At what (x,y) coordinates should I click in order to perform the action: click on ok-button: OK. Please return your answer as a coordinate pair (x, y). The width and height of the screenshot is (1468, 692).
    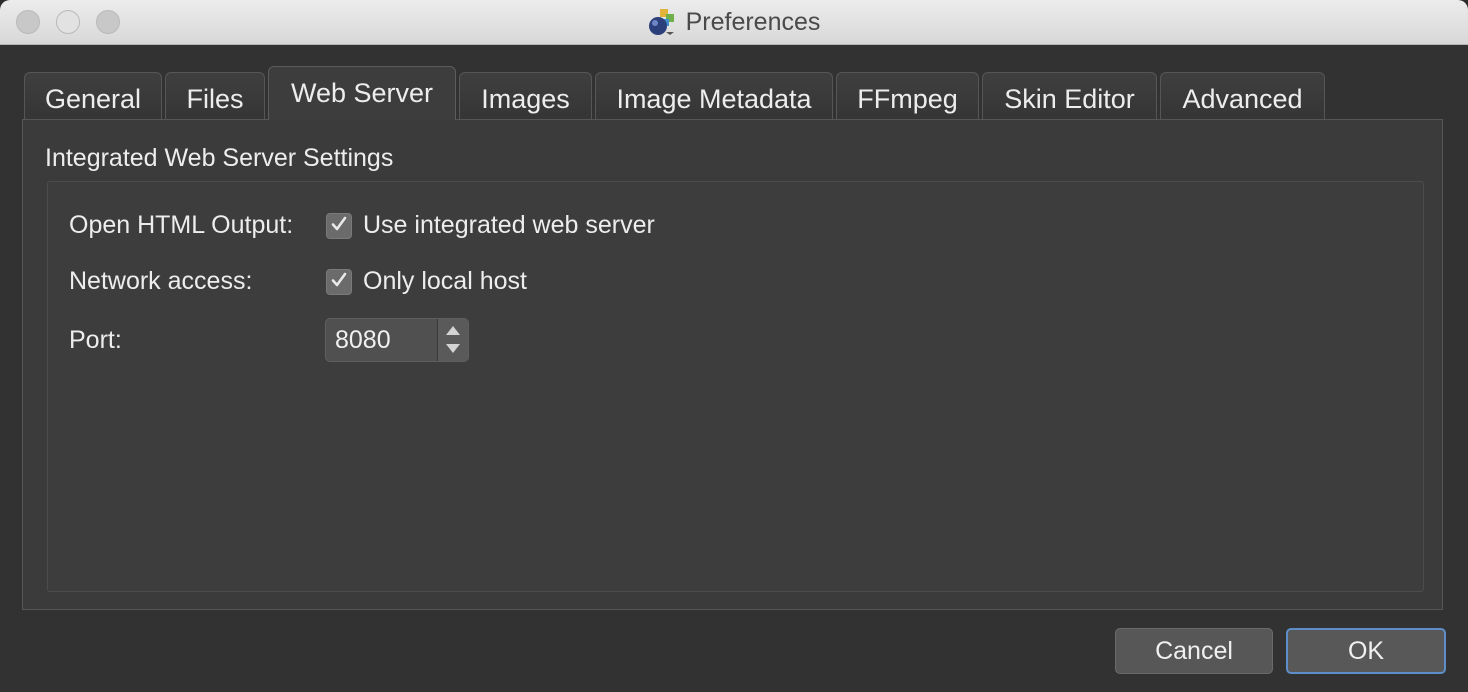
    Looking at the image, I should click on (1366, 651).